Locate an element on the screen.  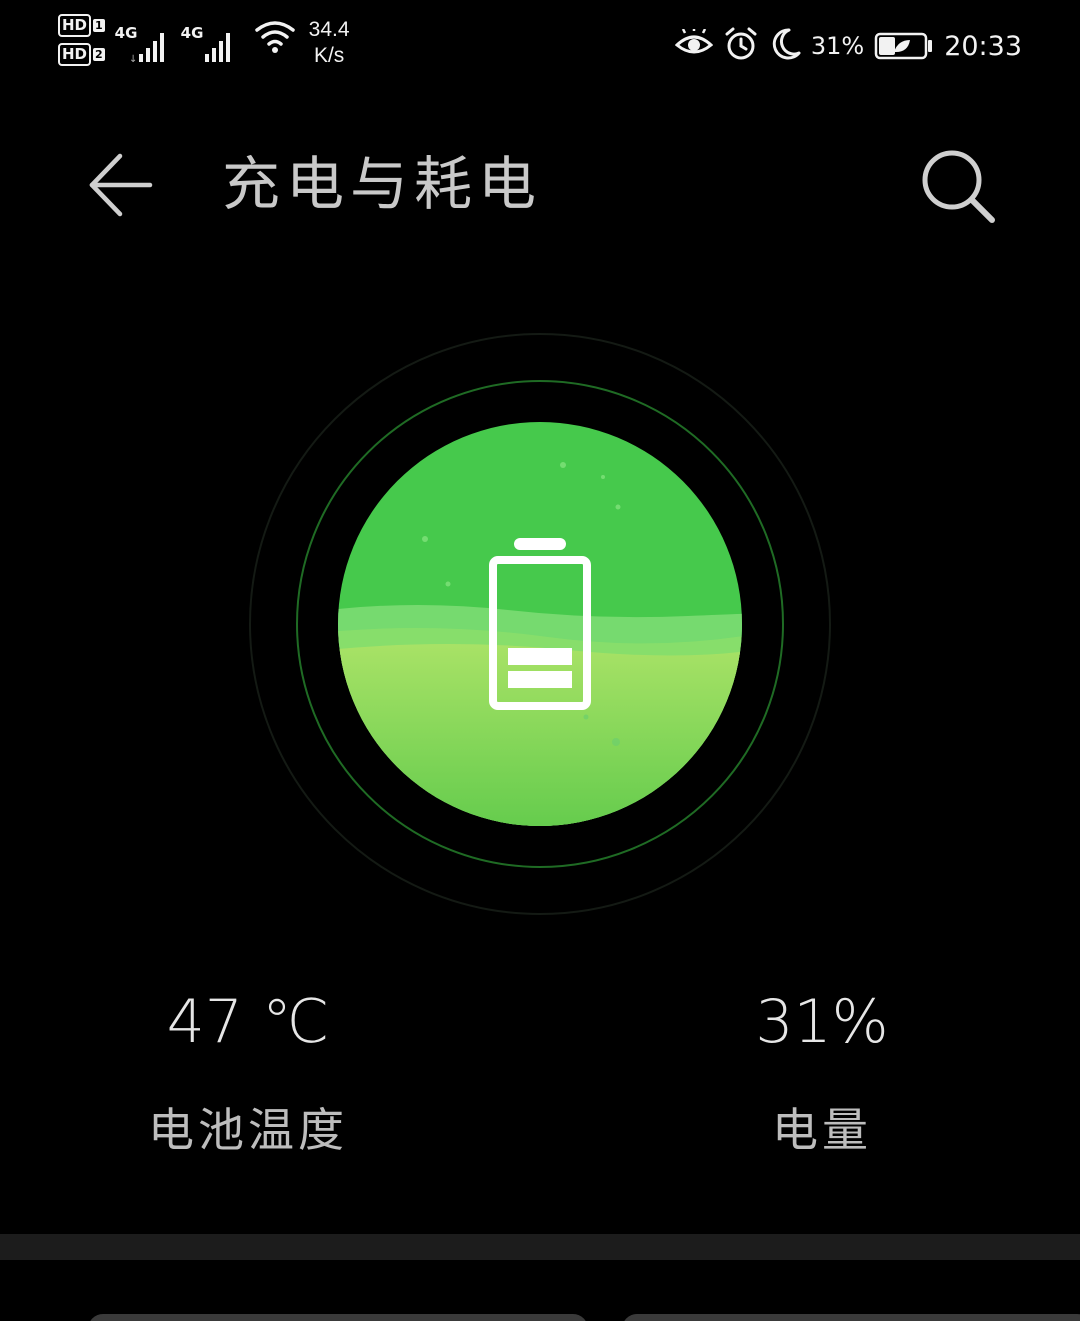
temperature-stat: 47 ℃ 电池温度 is located at coordinates (248, 1070).